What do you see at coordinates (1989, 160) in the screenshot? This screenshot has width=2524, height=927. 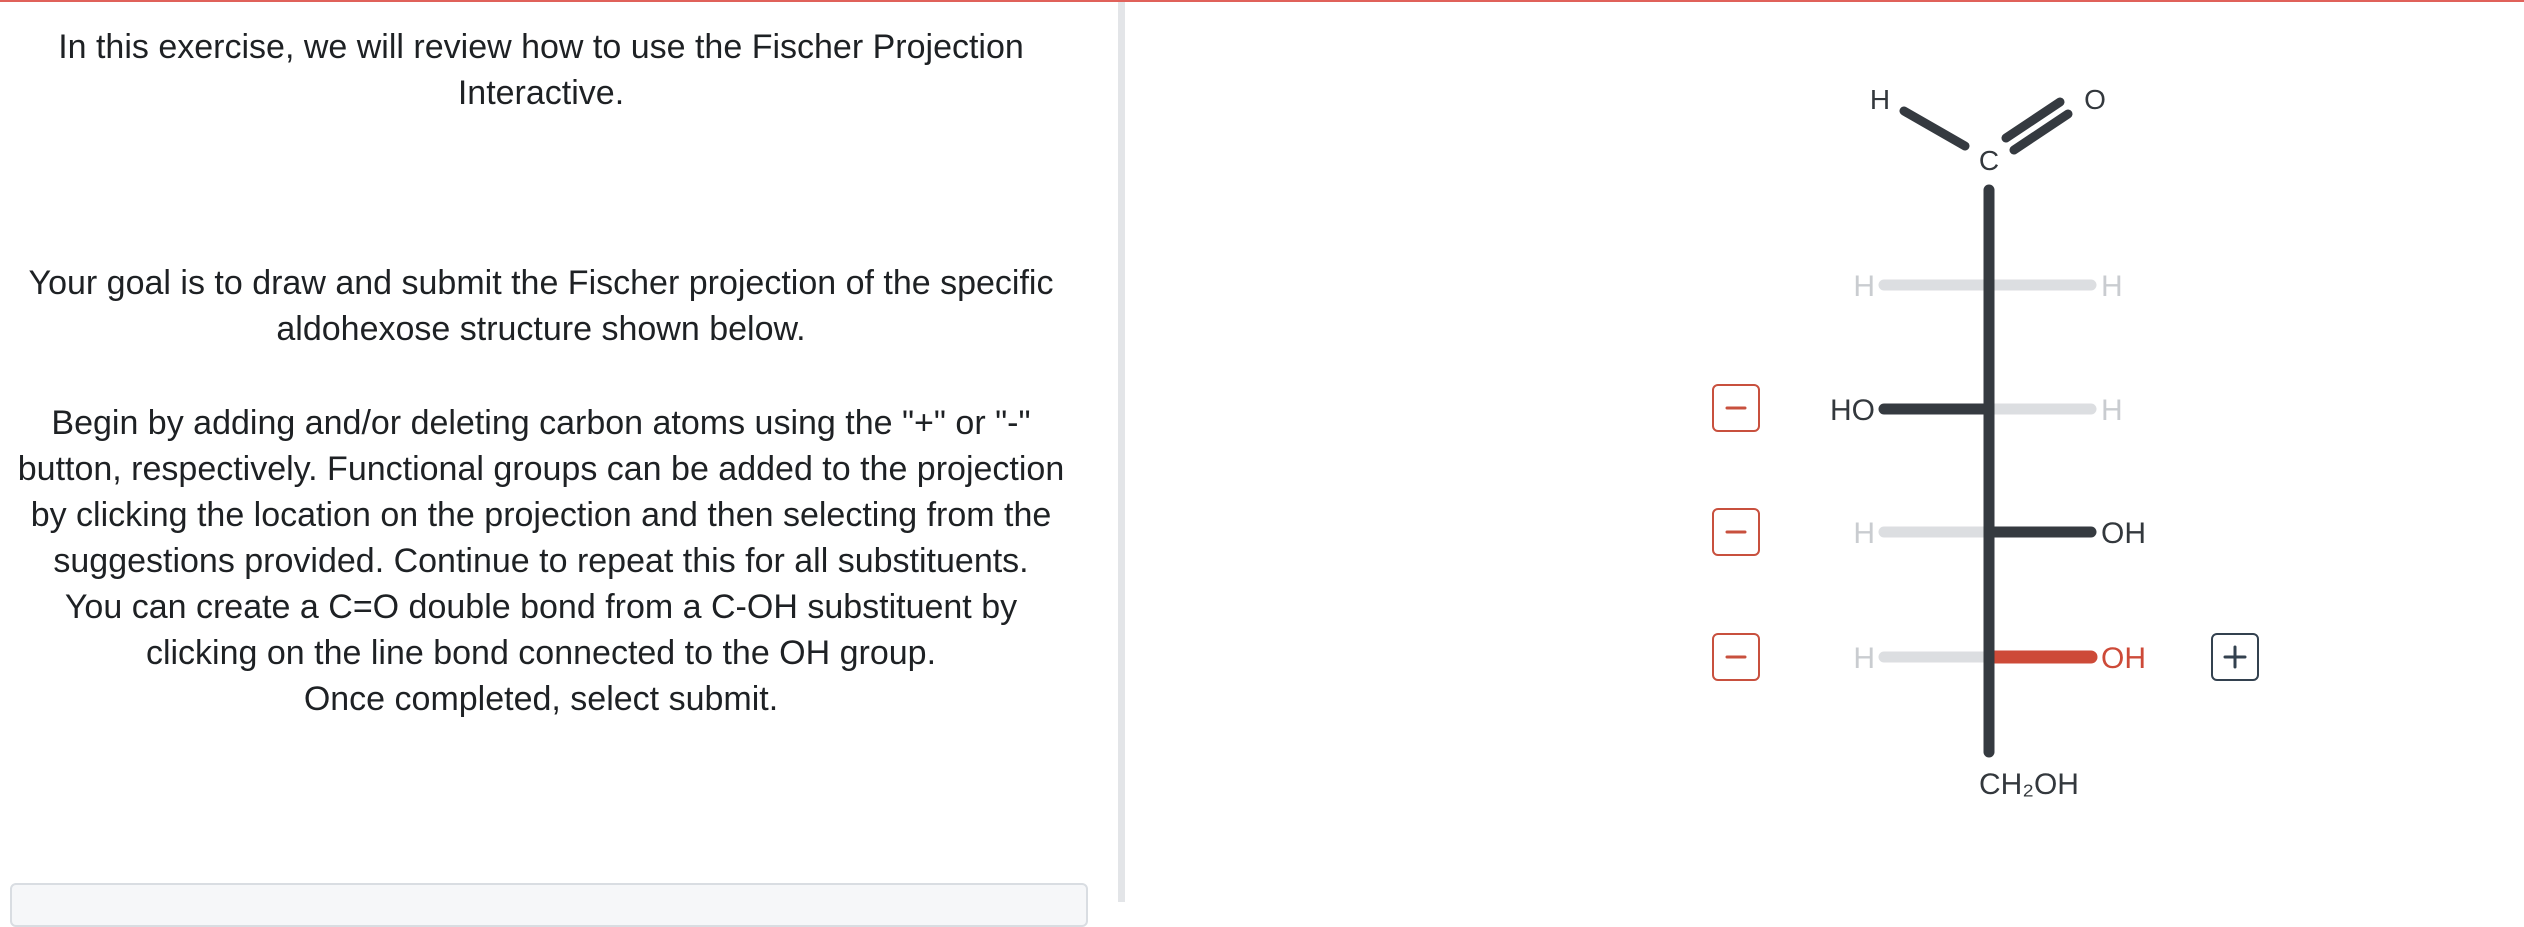 I see `aldehyde-carbon-label: C` at bounding box center [1989, 160].